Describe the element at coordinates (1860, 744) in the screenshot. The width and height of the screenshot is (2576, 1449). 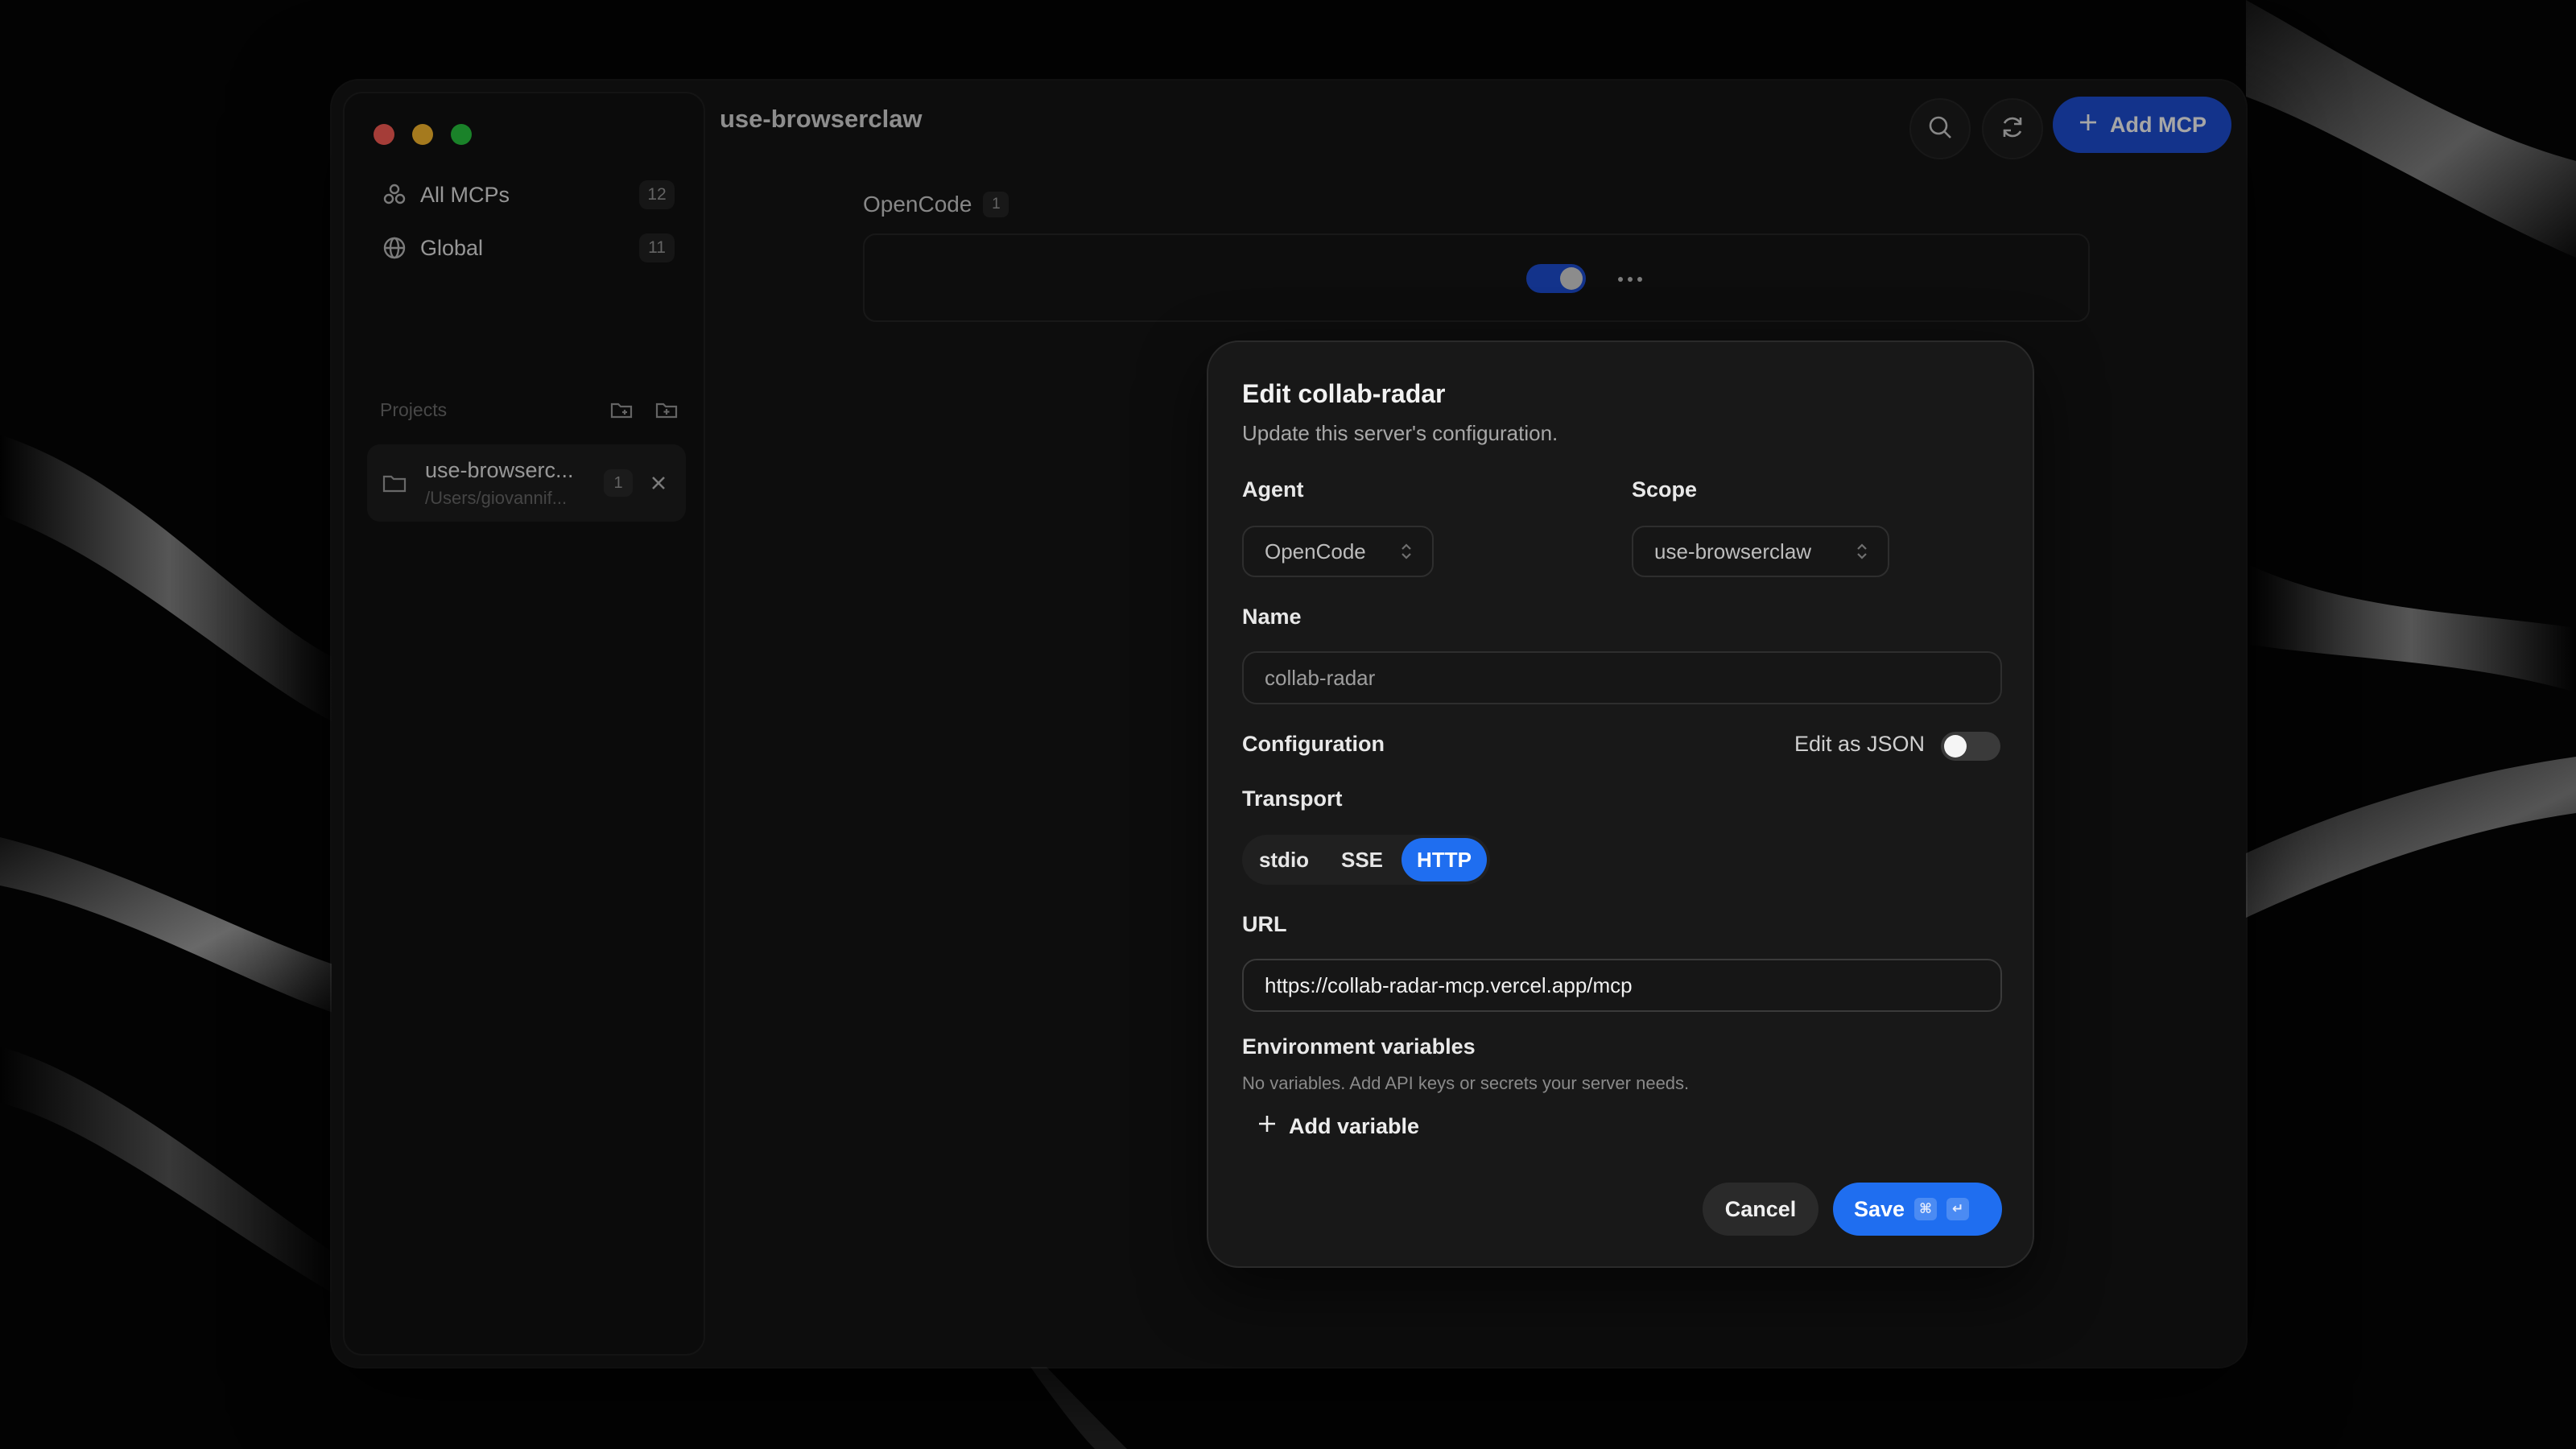
I see `edit-as-json-label: Edit as JSON` at that location.